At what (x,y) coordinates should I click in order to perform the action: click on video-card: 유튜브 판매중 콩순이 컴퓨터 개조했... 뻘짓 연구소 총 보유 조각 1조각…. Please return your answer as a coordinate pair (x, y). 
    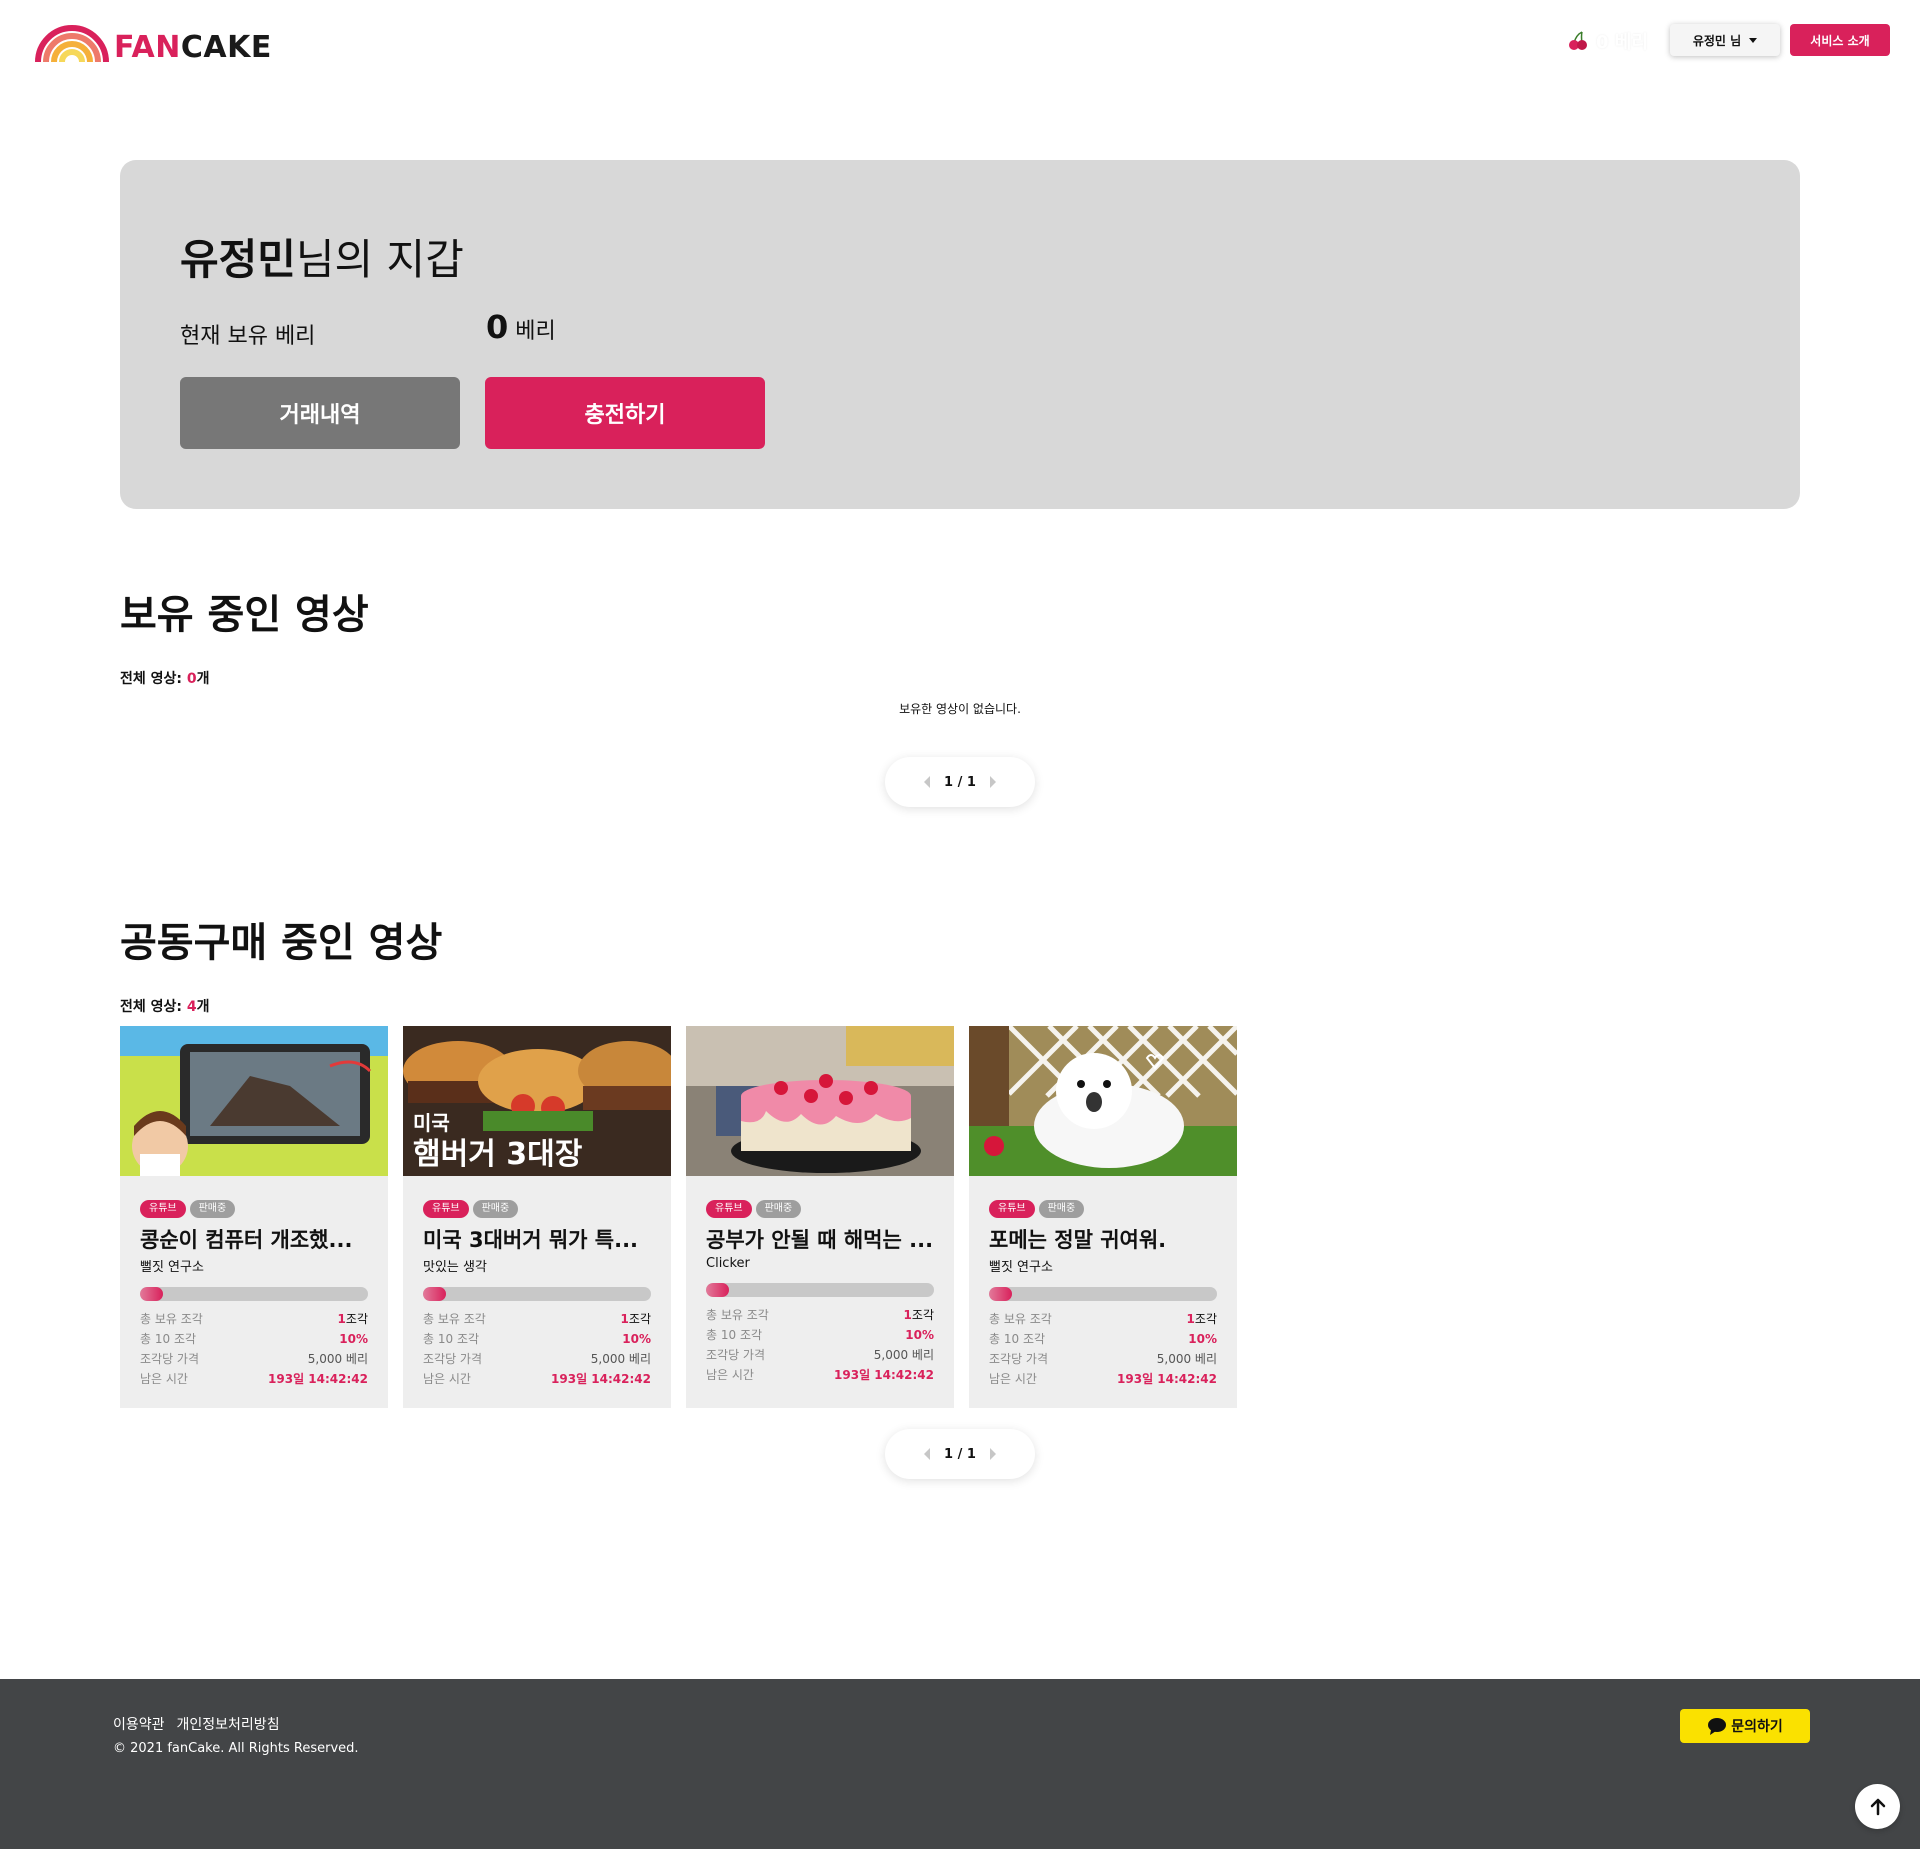
    Looking at the image, I should click on (254, 1217).